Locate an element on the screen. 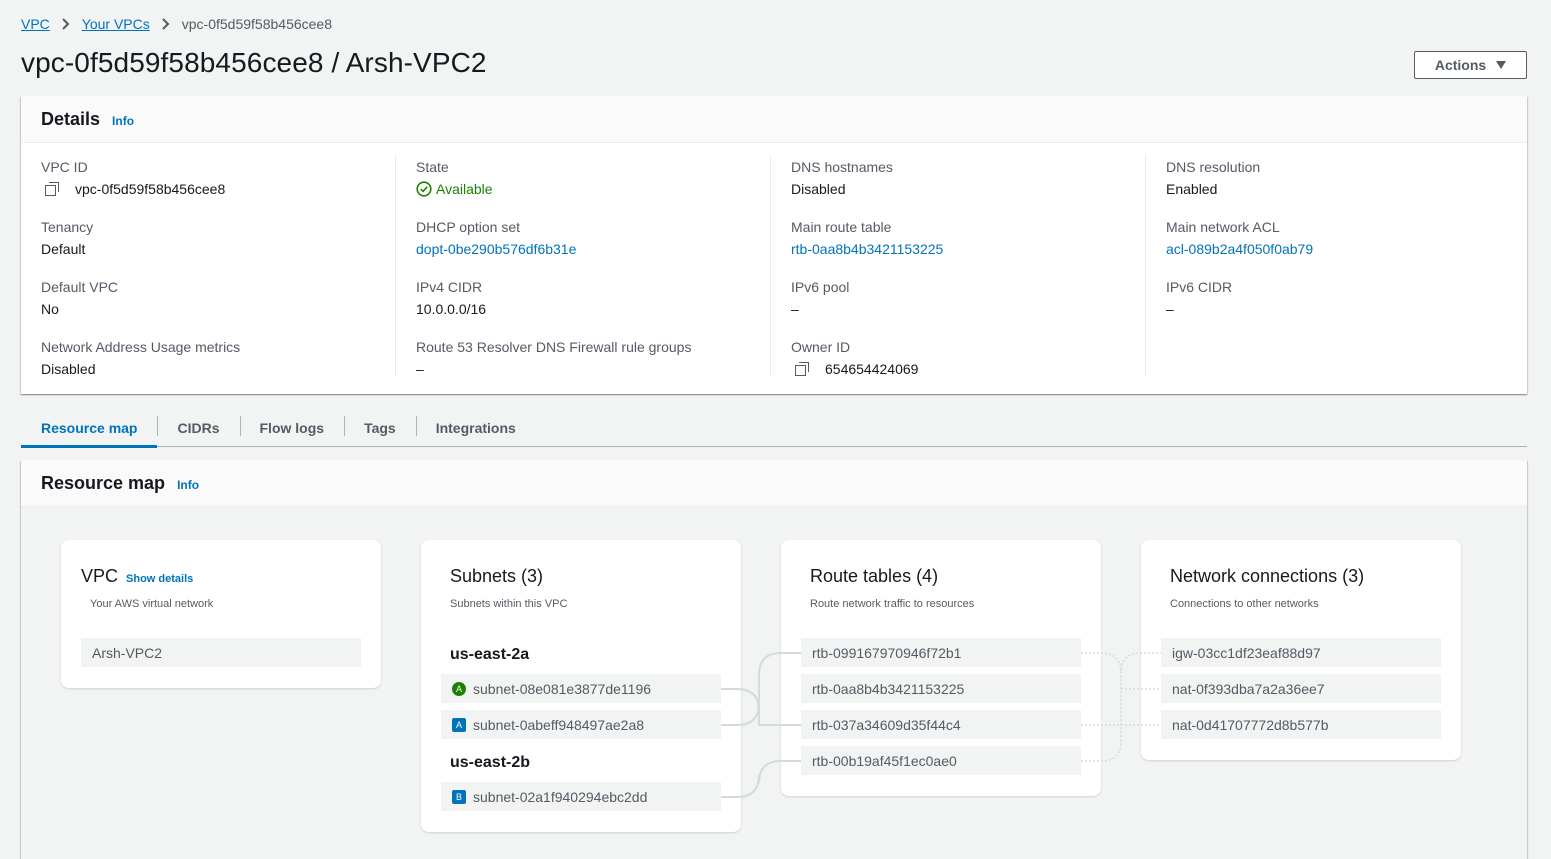  field-tenancy: Tenancy Default is located at coordinates (67, 238).